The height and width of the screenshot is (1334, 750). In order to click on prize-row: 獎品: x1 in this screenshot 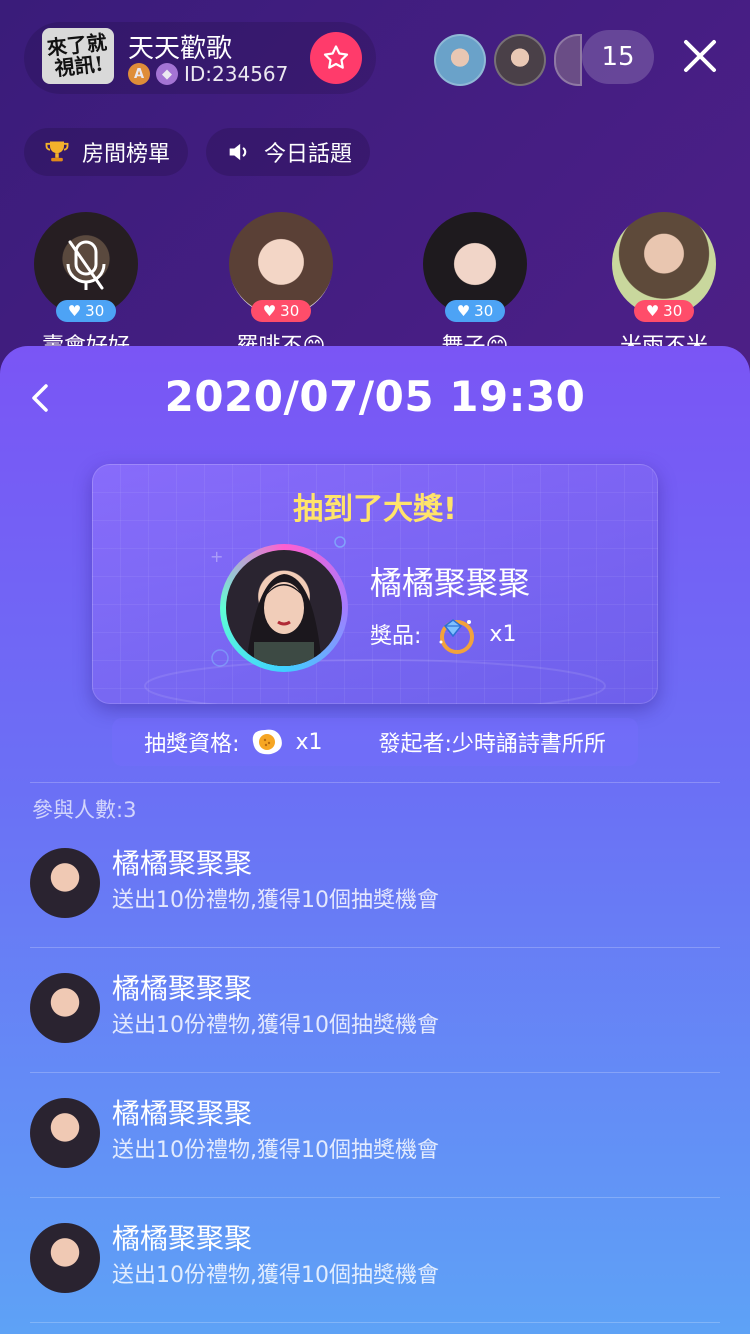, I will do `click(443, 634)`.